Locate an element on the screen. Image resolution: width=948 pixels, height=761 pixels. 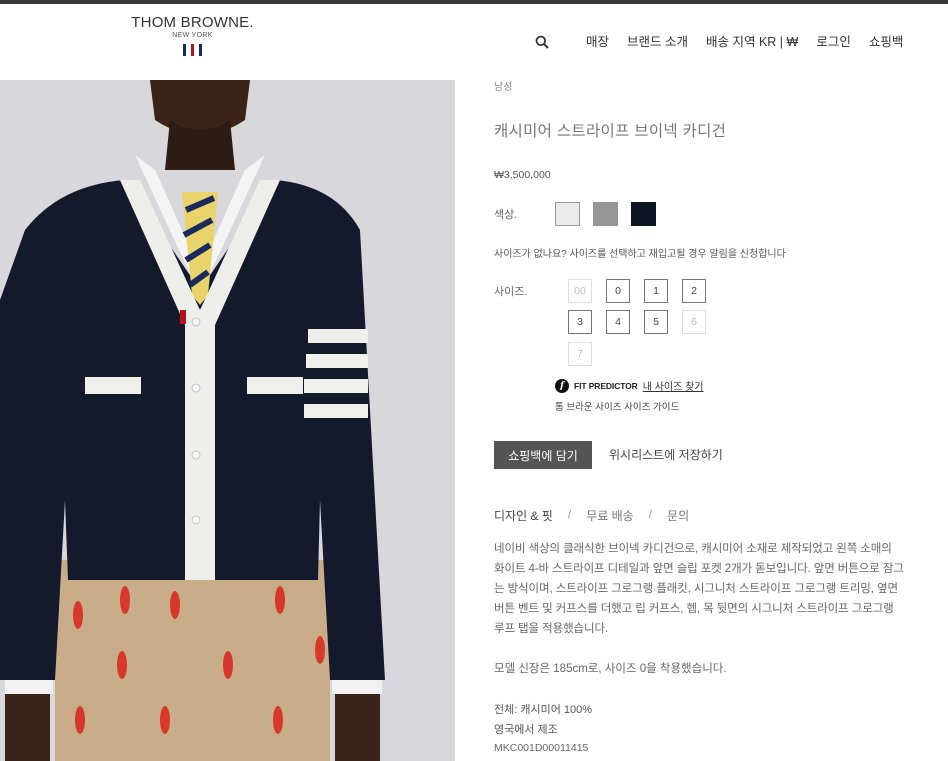
color-label: 색상. is located at coordinates (506, 215).